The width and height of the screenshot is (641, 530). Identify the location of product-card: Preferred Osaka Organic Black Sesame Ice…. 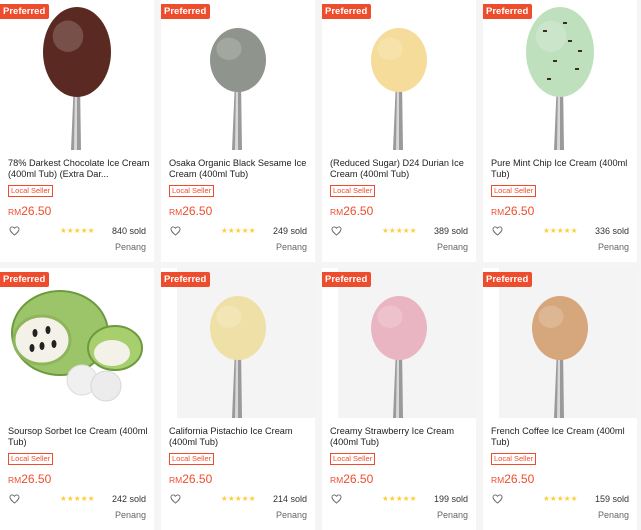
(238, 131).